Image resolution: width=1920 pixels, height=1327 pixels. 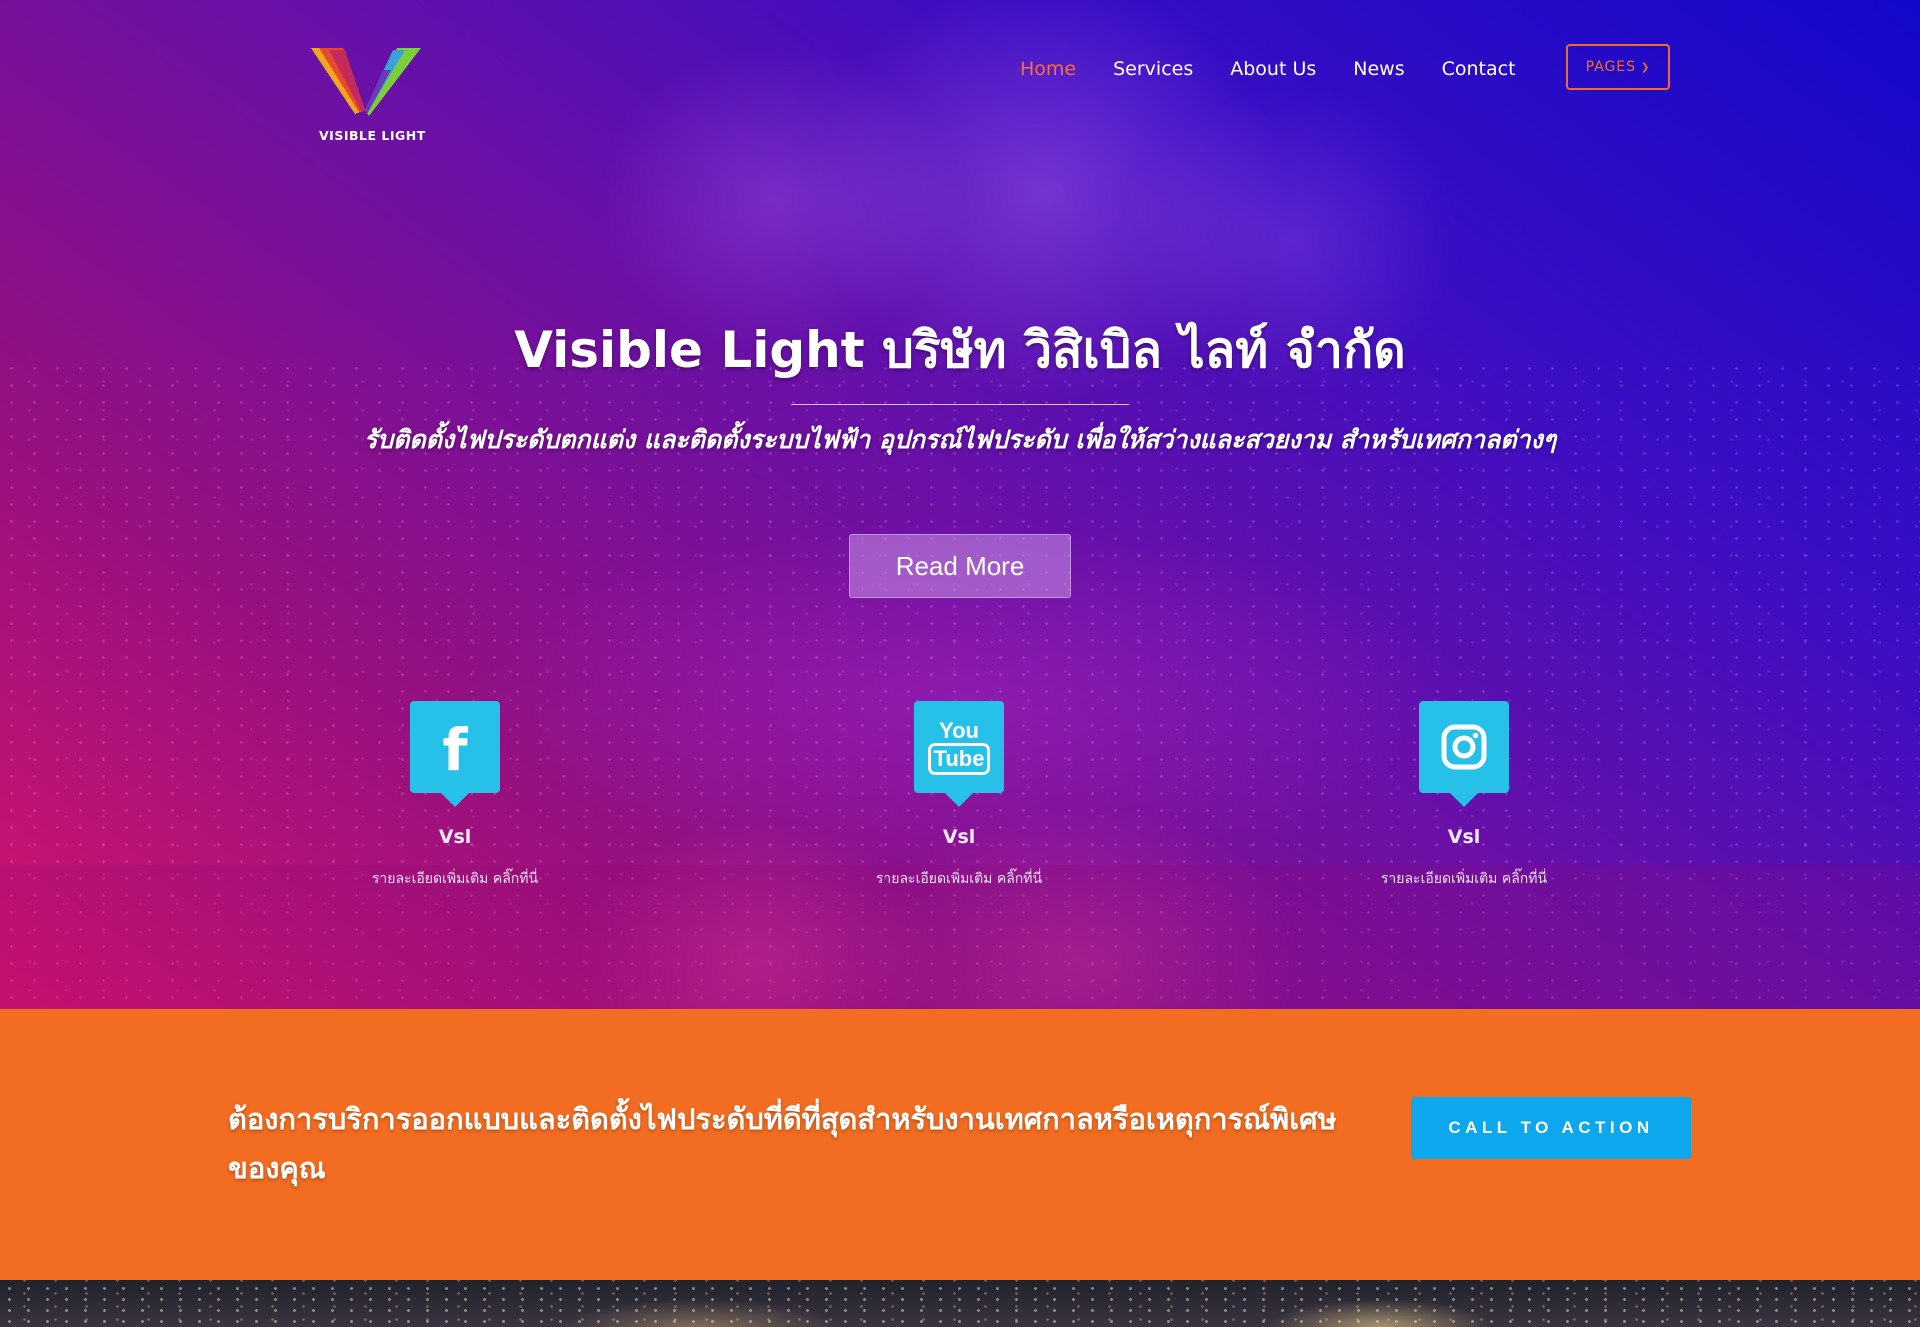 I want to click on logo-v-icon, so click(x=366, y=82).